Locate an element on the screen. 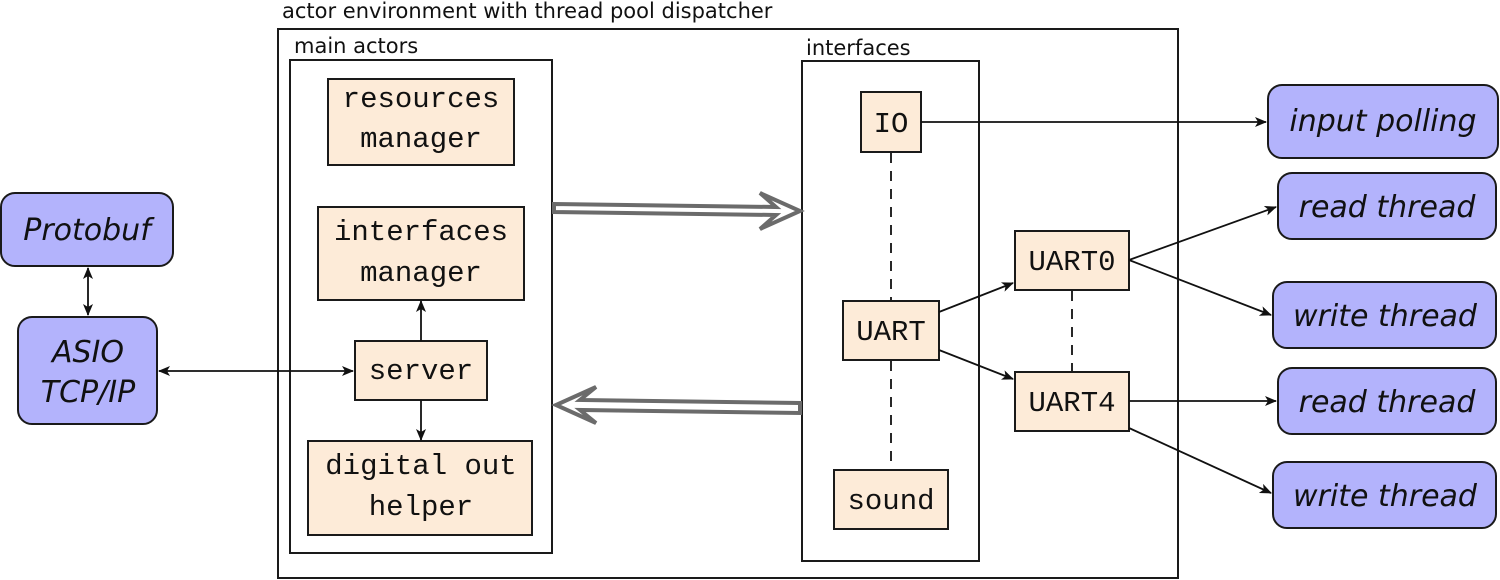 This screenshot has width=1500, height=580. uart0-read-thread-label: read thread is located at coordinates (1388, 207).